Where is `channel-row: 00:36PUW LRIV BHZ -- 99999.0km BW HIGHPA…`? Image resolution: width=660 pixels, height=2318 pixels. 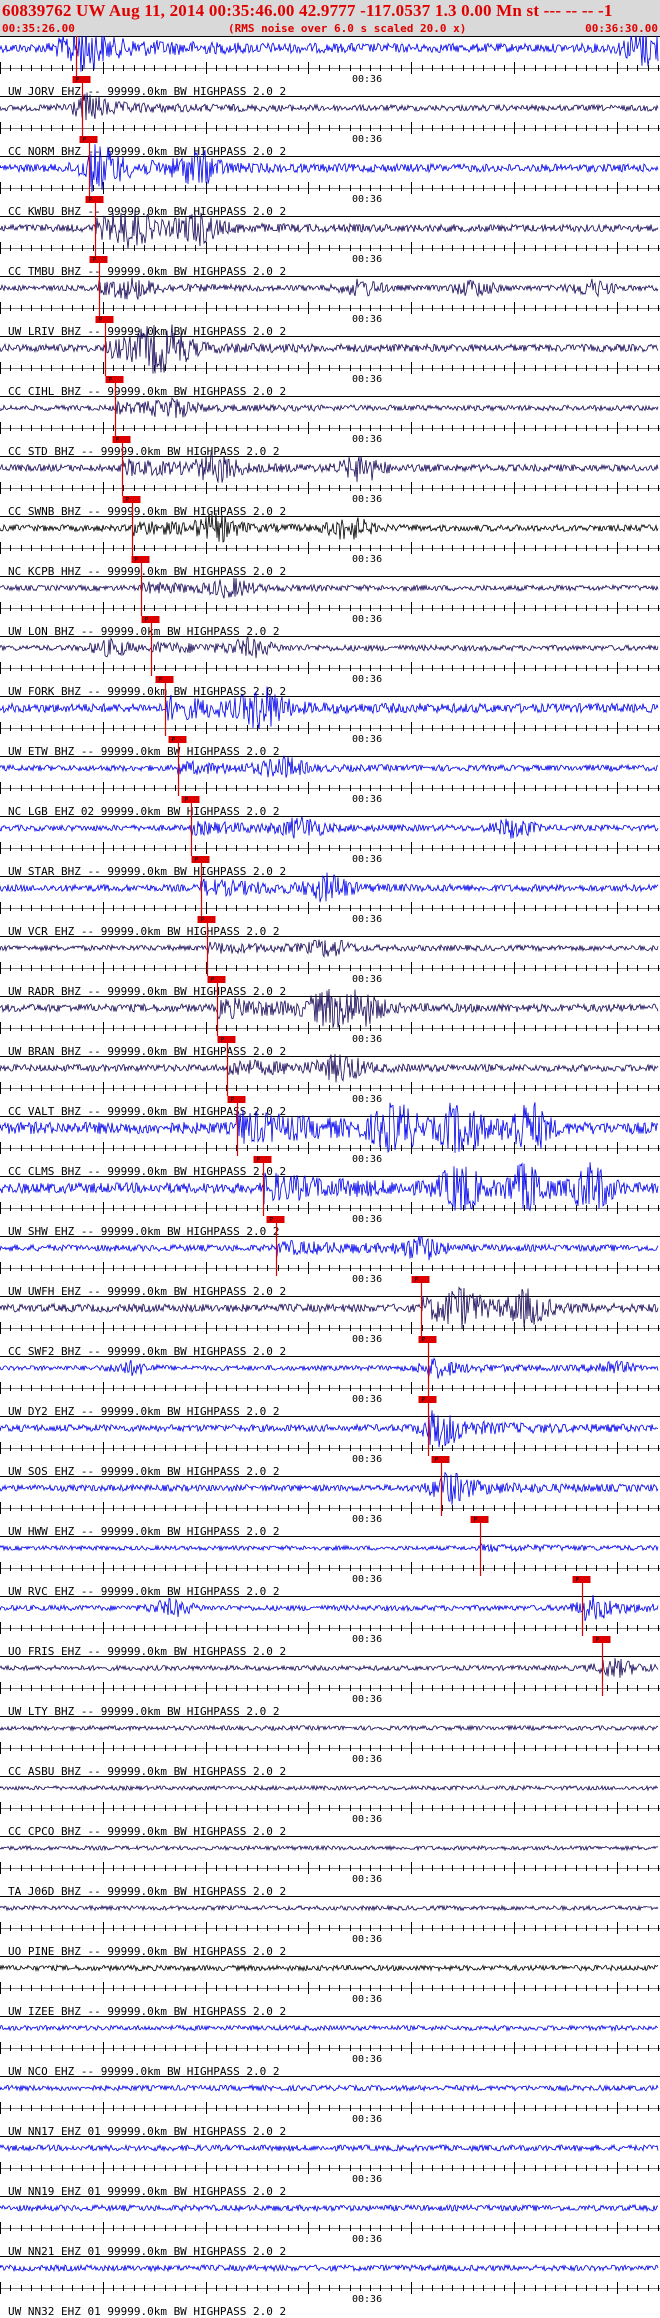
channel-row: 00:36PUW LRIV BHZ -- 99999.0km BW HIGHPA… is located at coordinates (330, 297).